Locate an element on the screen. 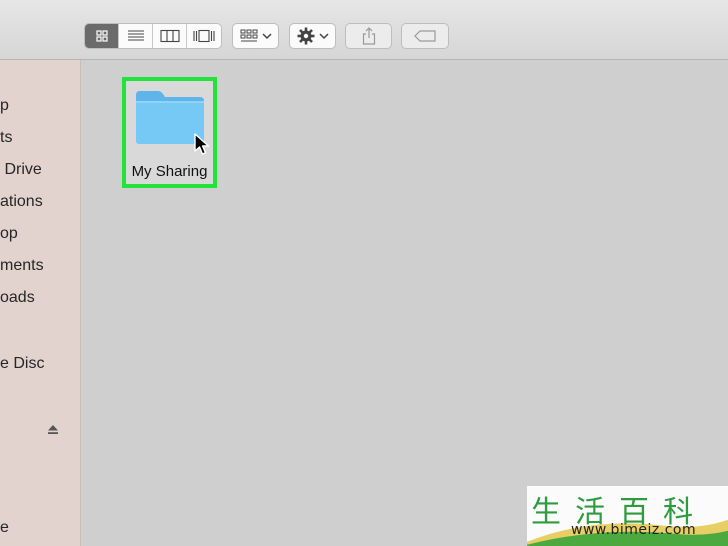  sidebar-item-desktop-2: op is located at coordinates (9, 234).